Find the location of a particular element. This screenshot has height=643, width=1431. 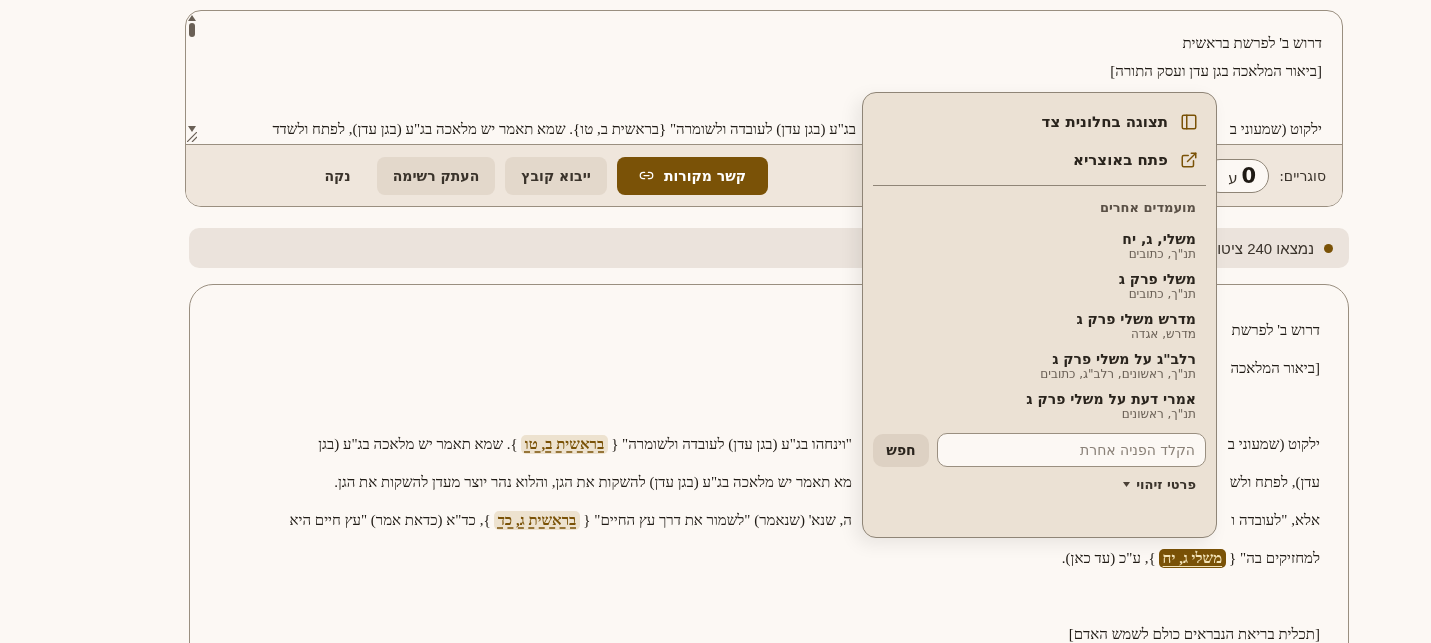

text-line: מא תאמר יש מלאכה בג"ע (בגן עדן) להשקות את הגן, והלוא נהר יוצר מעדן להשקות את הגן. is located at coordinates (593, 482).